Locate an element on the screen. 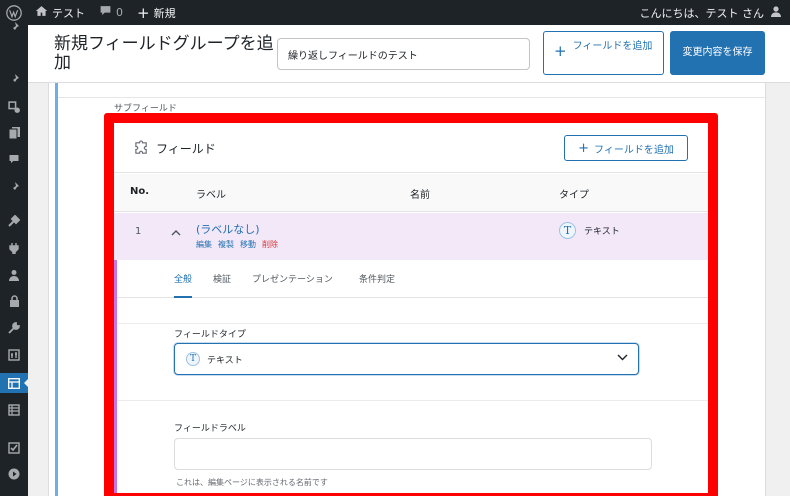  row-field-type: T テキスト is located at coordinates (589, 230).